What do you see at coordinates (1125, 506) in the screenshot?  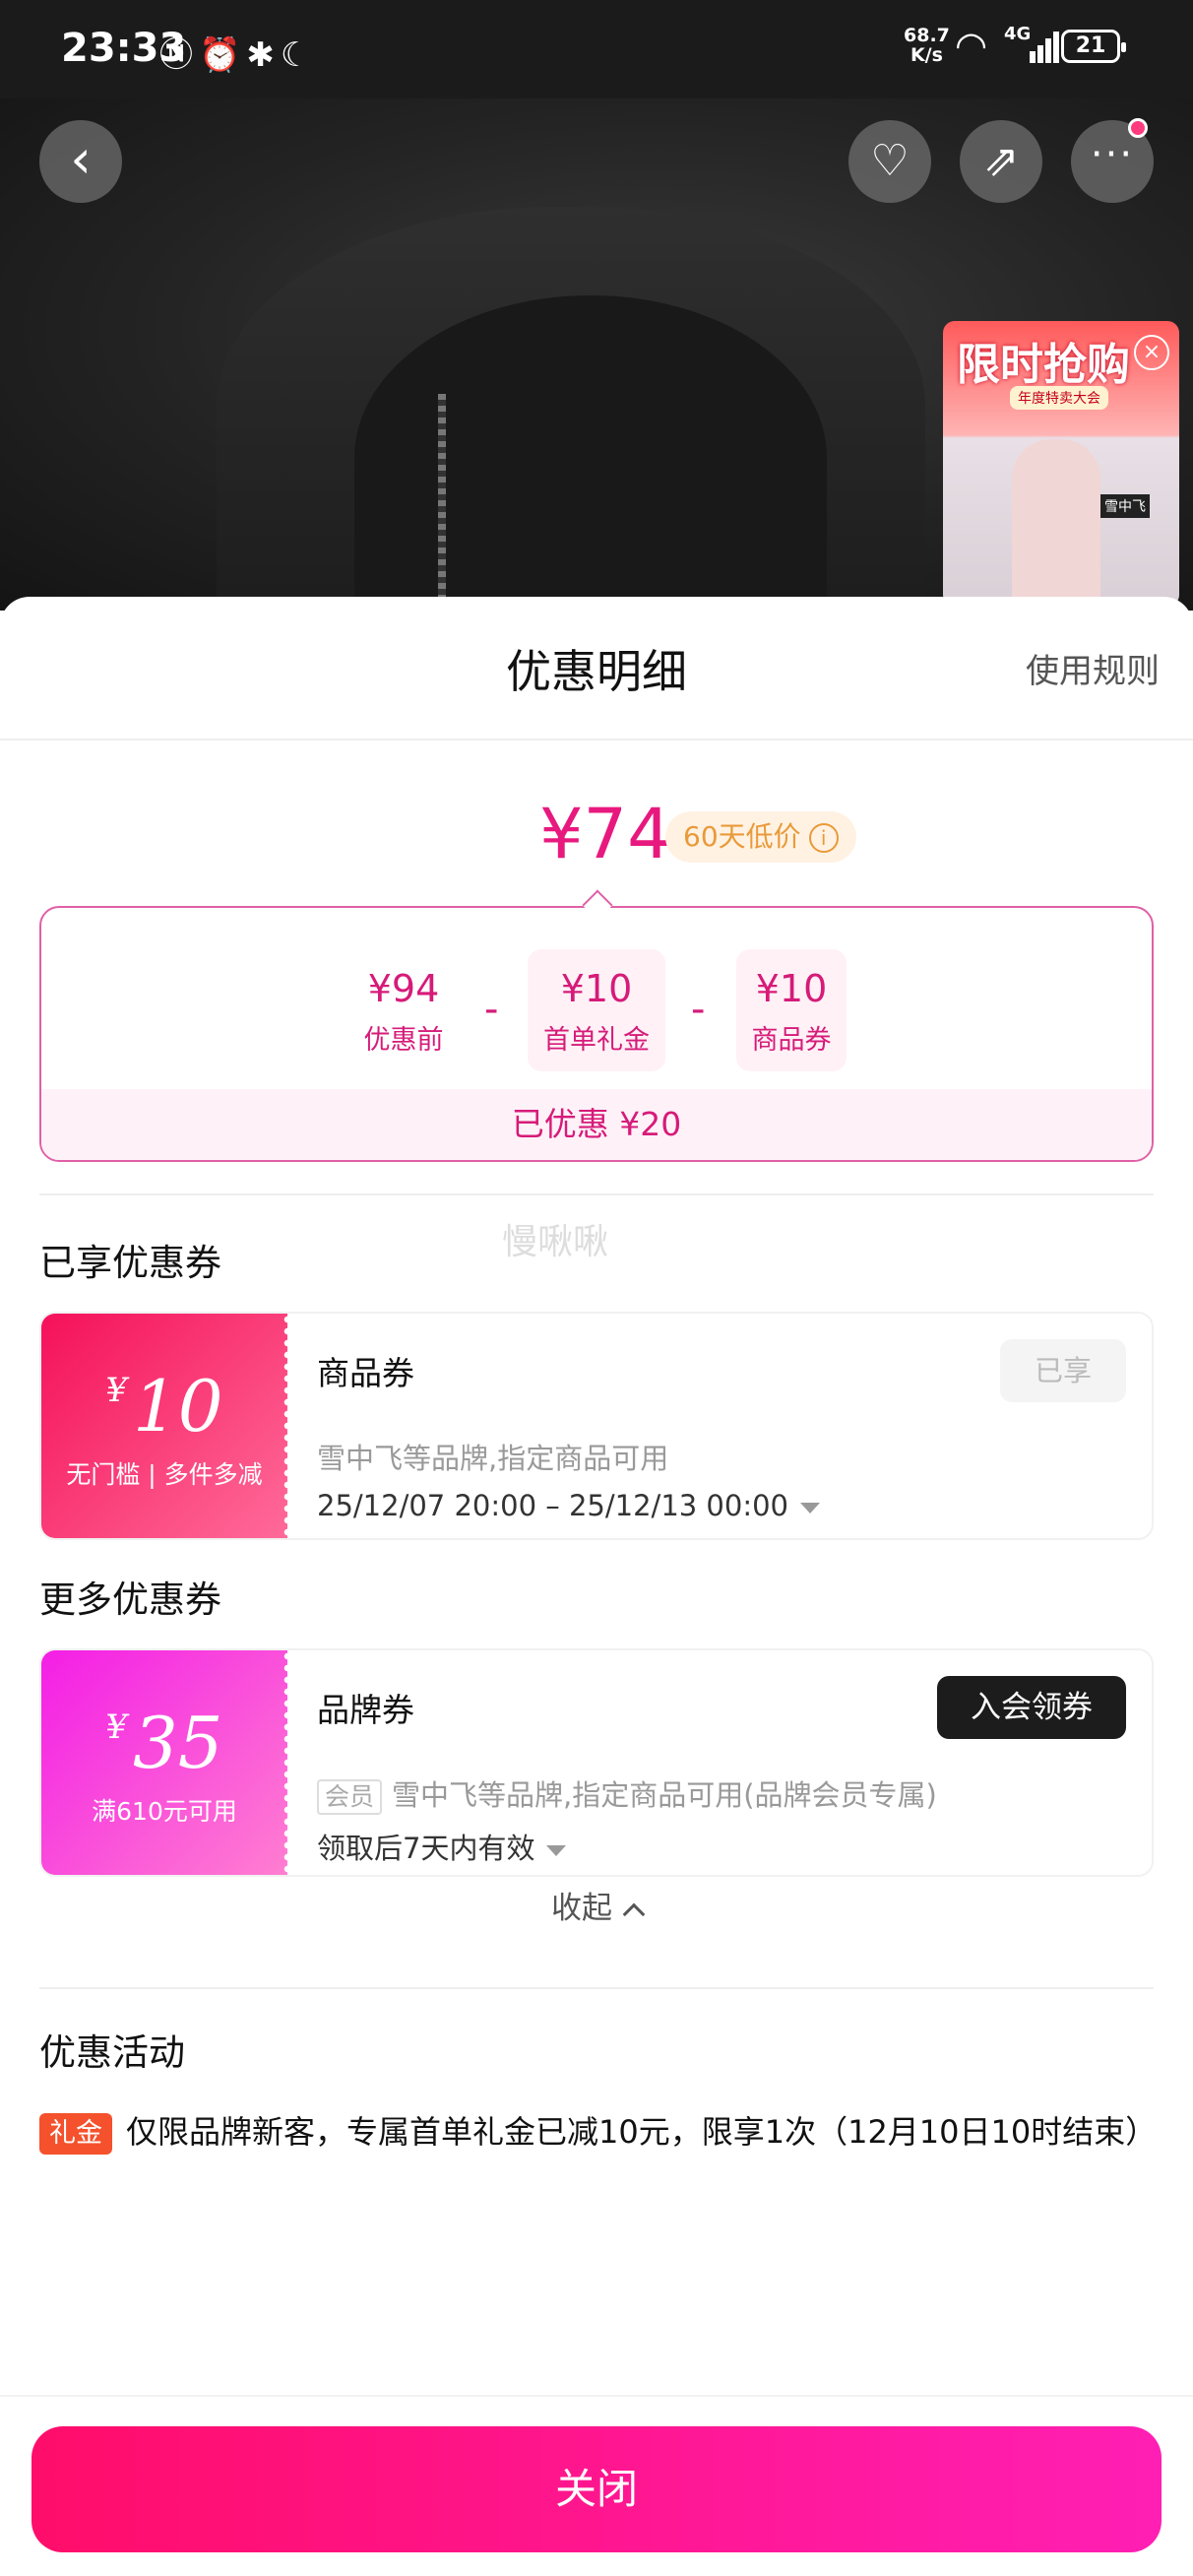 I see `flash-sale-brand: 雪中飞` at bounding box center [1125, 506].